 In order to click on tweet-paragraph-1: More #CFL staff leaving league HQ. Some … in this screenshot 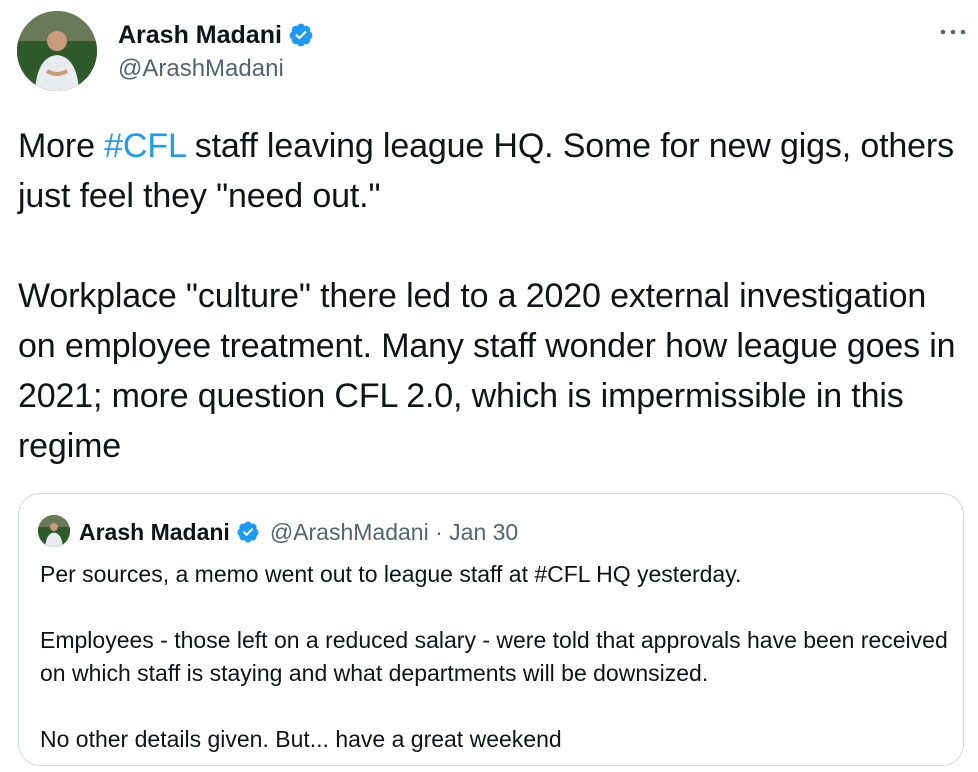, I will do `click(493, 171)`.